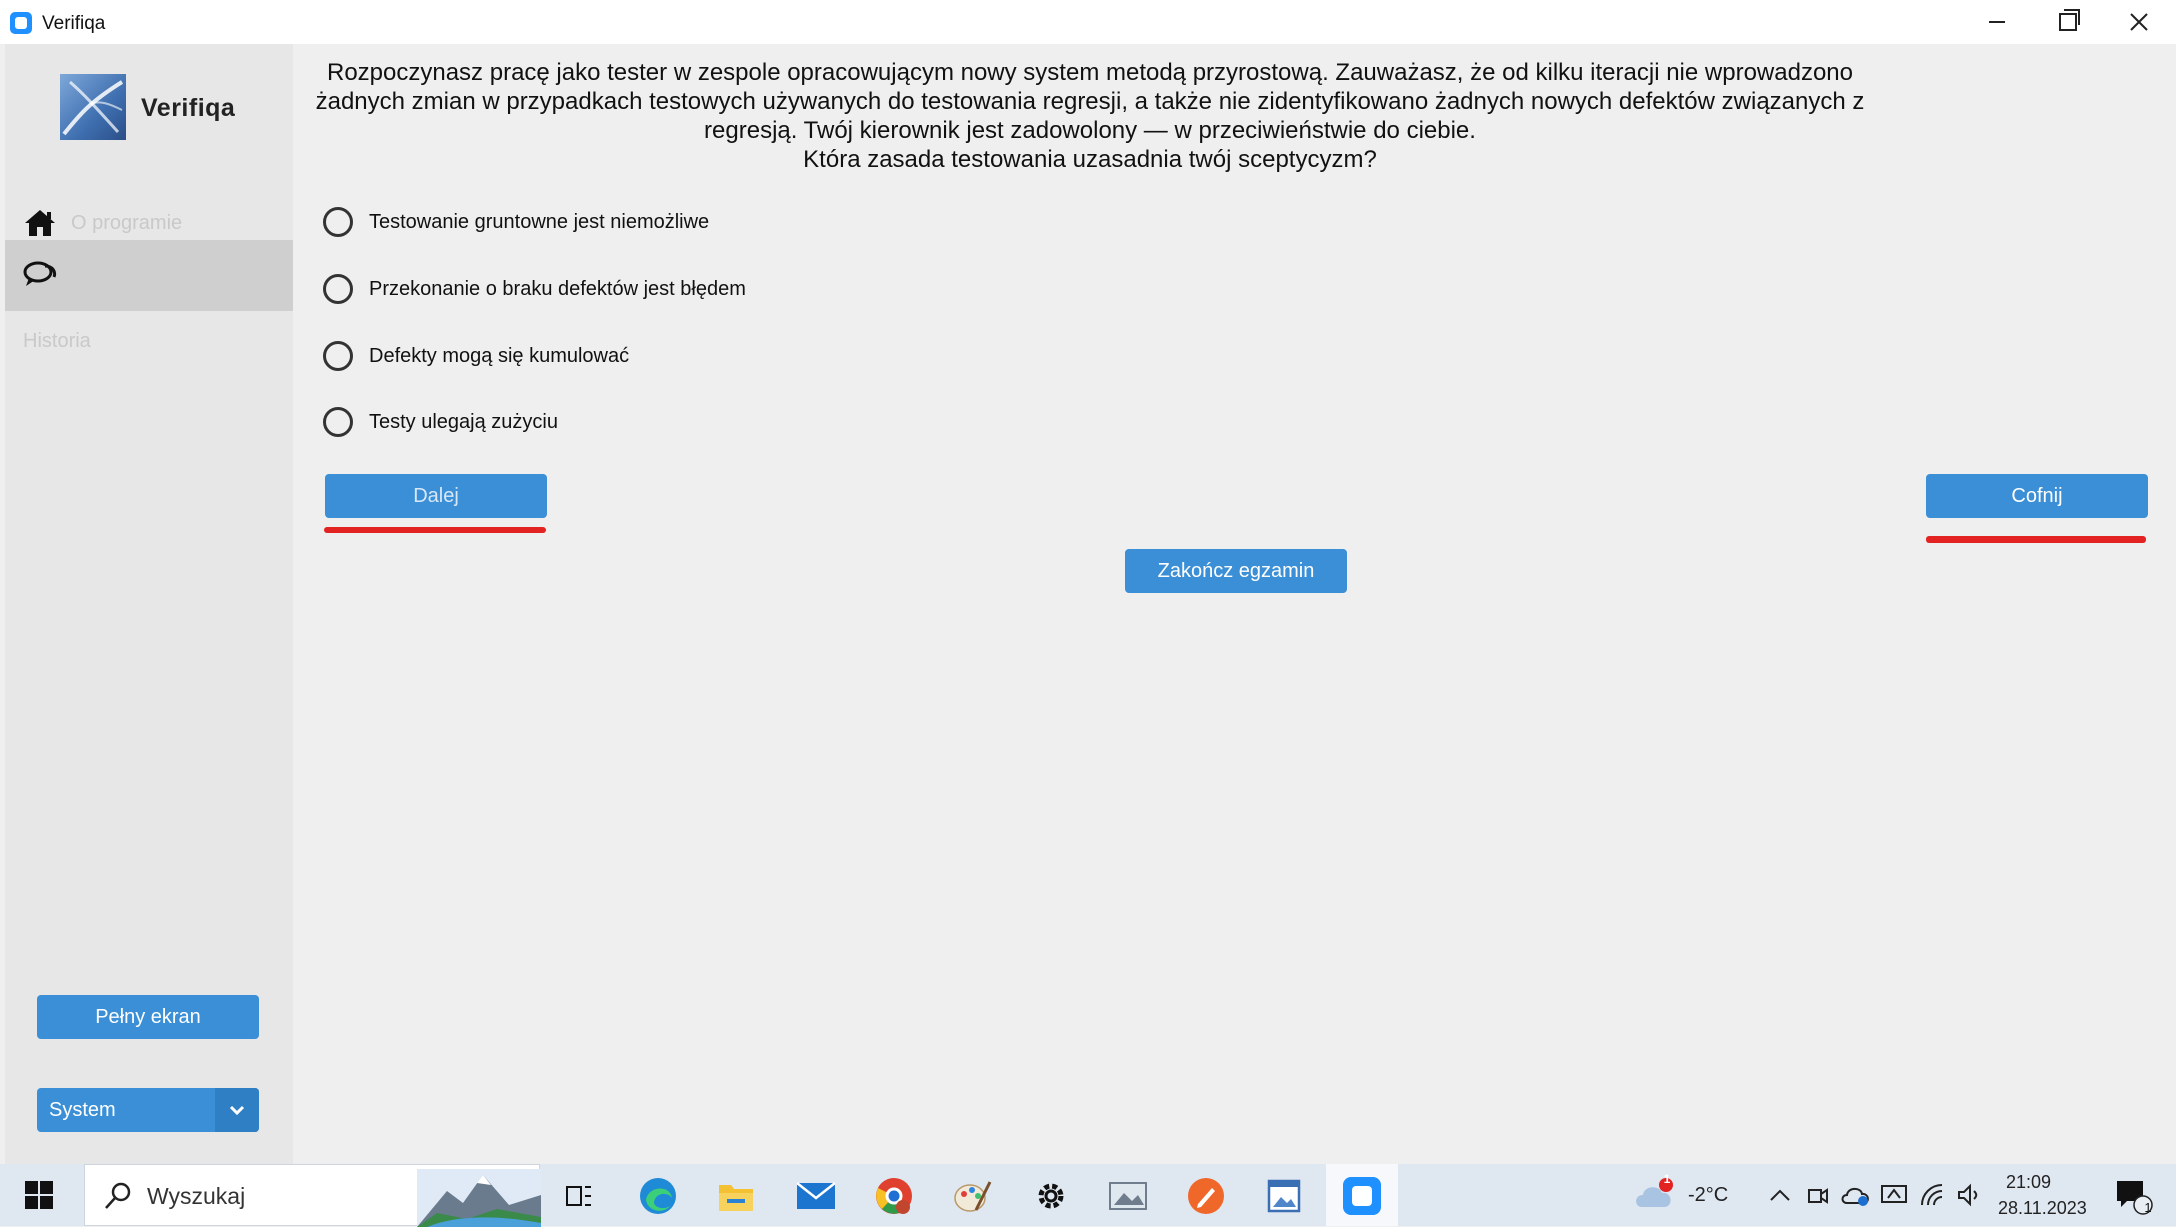 The width and height of the screenshot is (2176, 1227). What do you see at coordinates (2148, 1207) in the screenshot?
I see `notification-count: 1` at bounding box center [2148, 1207].